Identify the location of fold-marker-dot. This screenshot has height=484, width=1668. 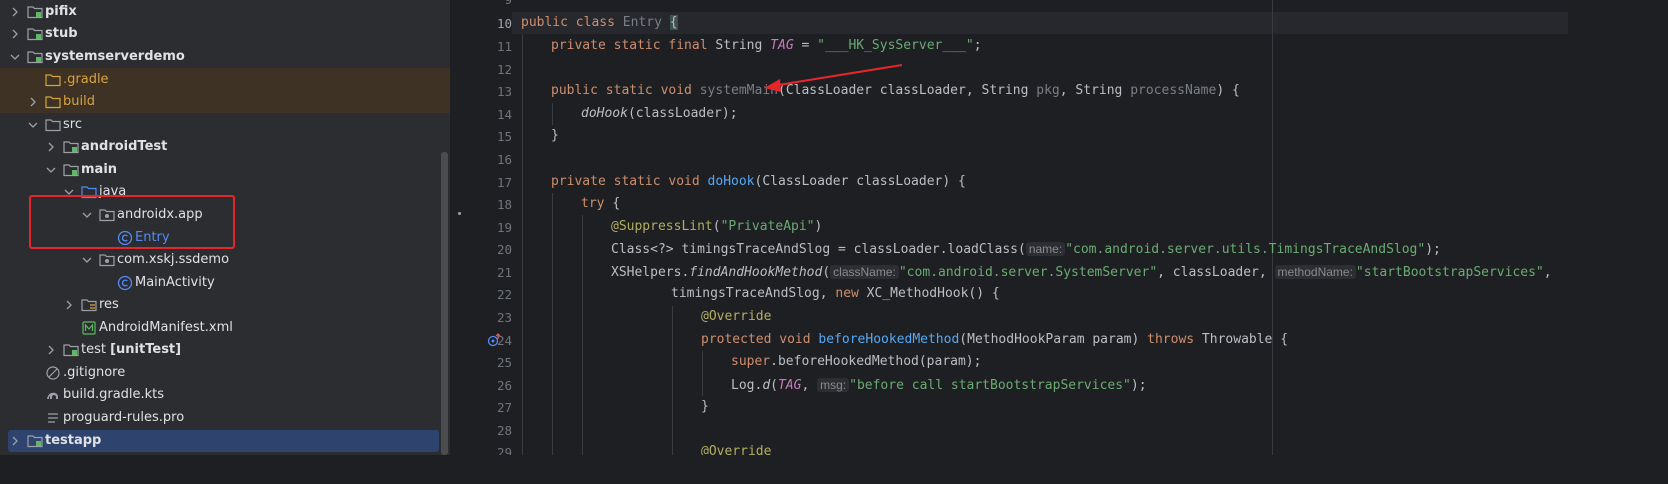
(459, 213).